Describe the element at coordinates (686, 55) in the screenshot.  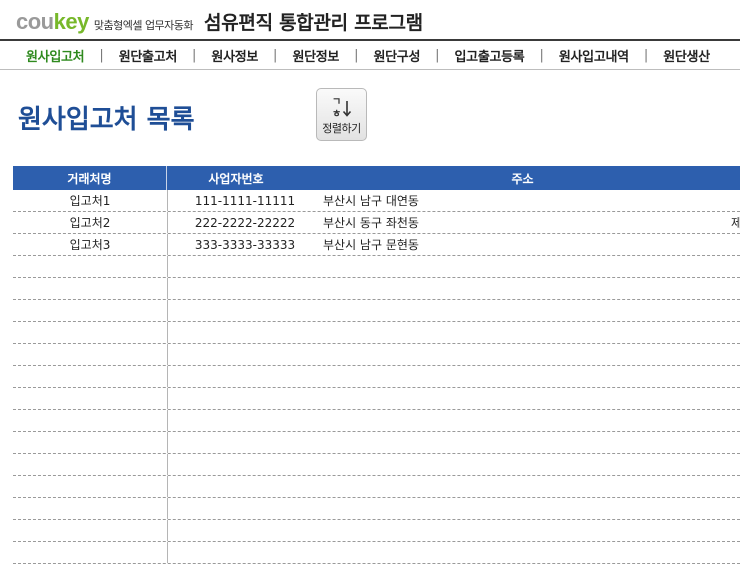
I see `nav-item-8: 원단생산` at that location.